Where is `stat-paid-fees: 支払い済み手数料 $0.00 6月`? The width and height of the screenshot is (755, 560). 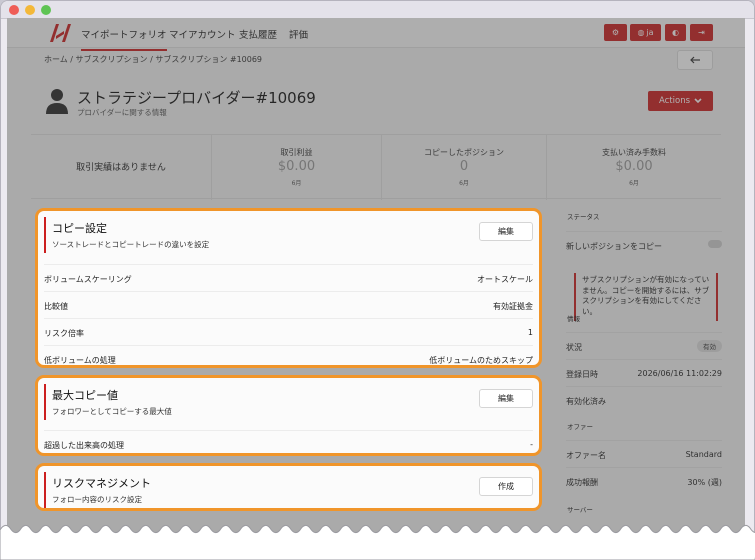 stat-paid-fees: 支払い済み手数料 $0.00 6月 is located at coordinates (633, 167).